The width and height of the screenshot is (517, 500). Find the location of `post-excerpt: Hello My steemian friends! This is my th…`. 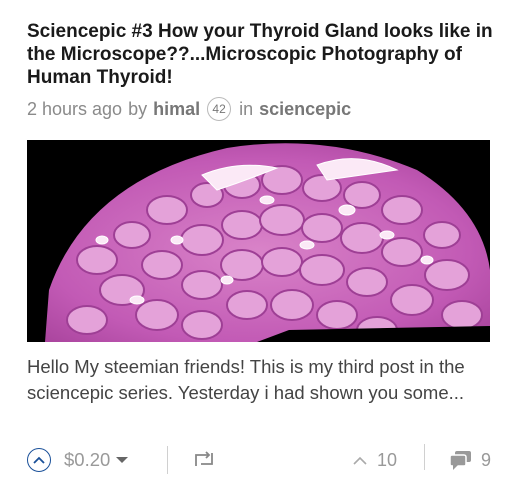

post-excerpt: Hello My steemian friends! This is my th… is located at coordinates (262, 380).